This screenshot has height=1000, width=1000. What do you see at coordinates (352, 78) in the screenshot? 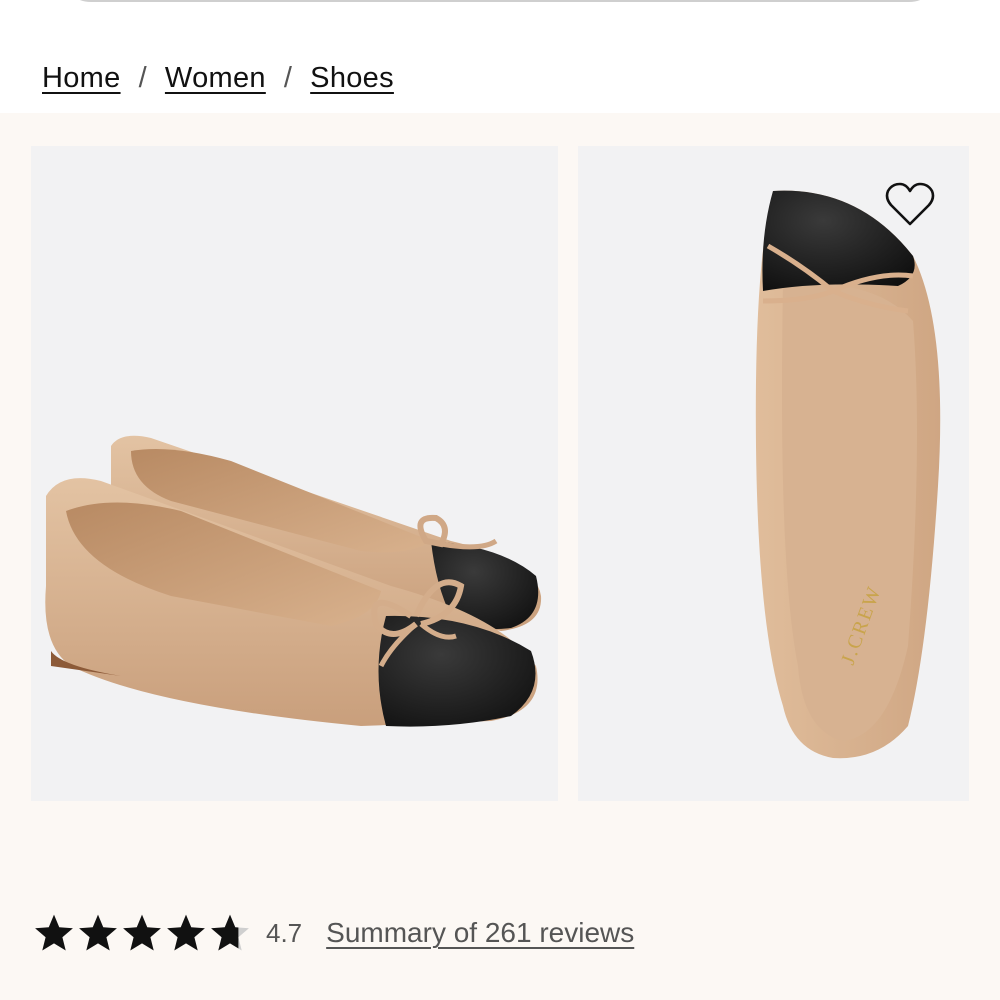
I see `breadcrumb-shoes: Shoes` at bounding box center [352, 78].